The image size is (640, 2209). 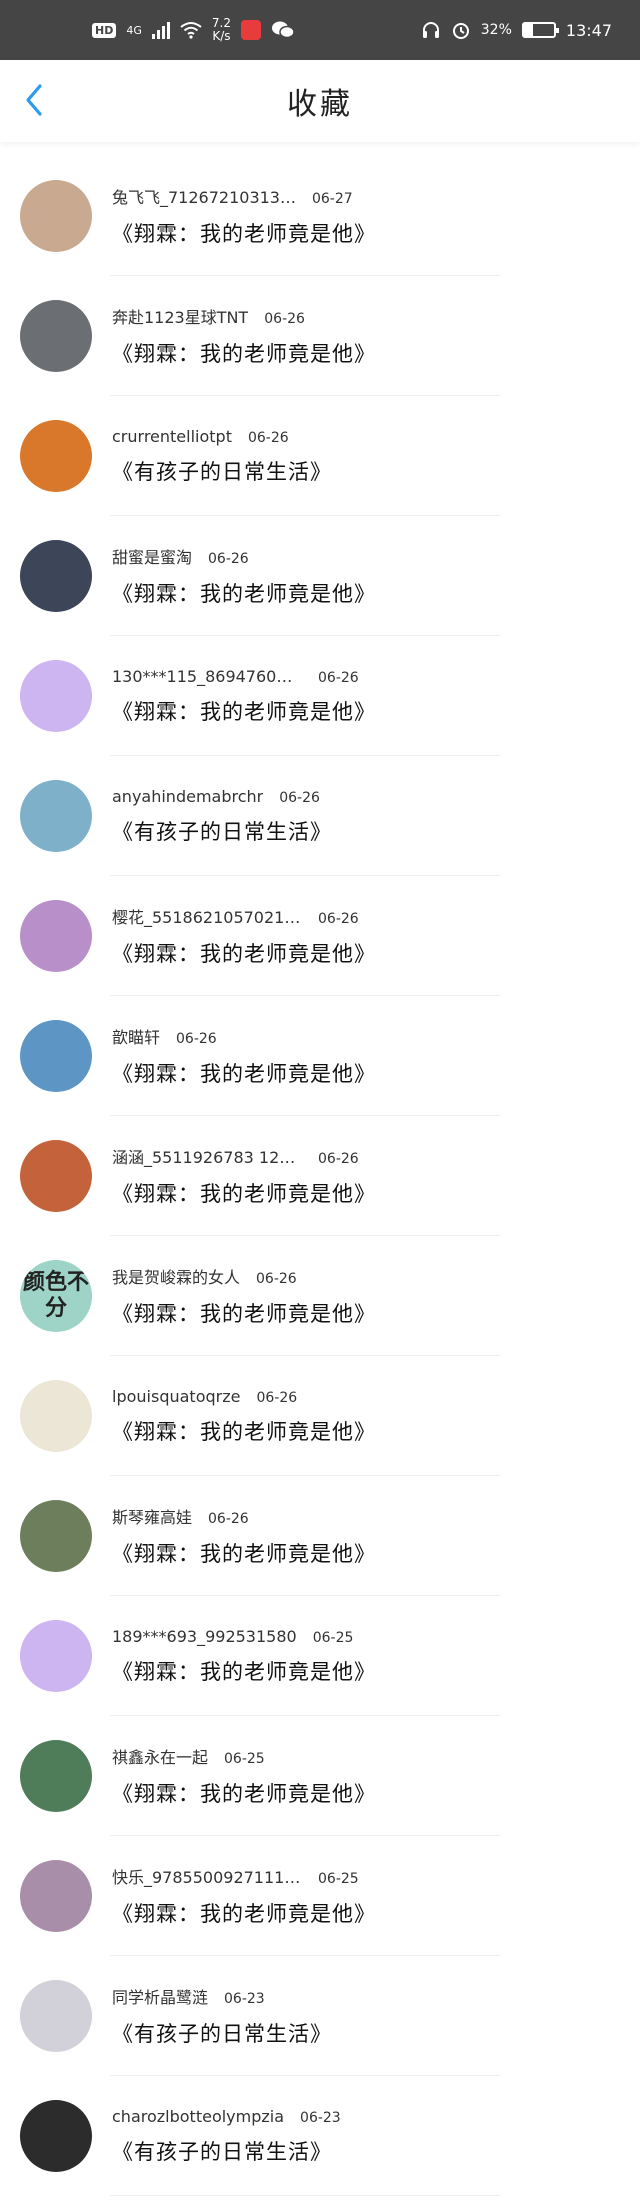 I want to click on item-meta: anyahindemabrchr 06-26 《有孩子的日常生活》, so click(x=222, y=816).